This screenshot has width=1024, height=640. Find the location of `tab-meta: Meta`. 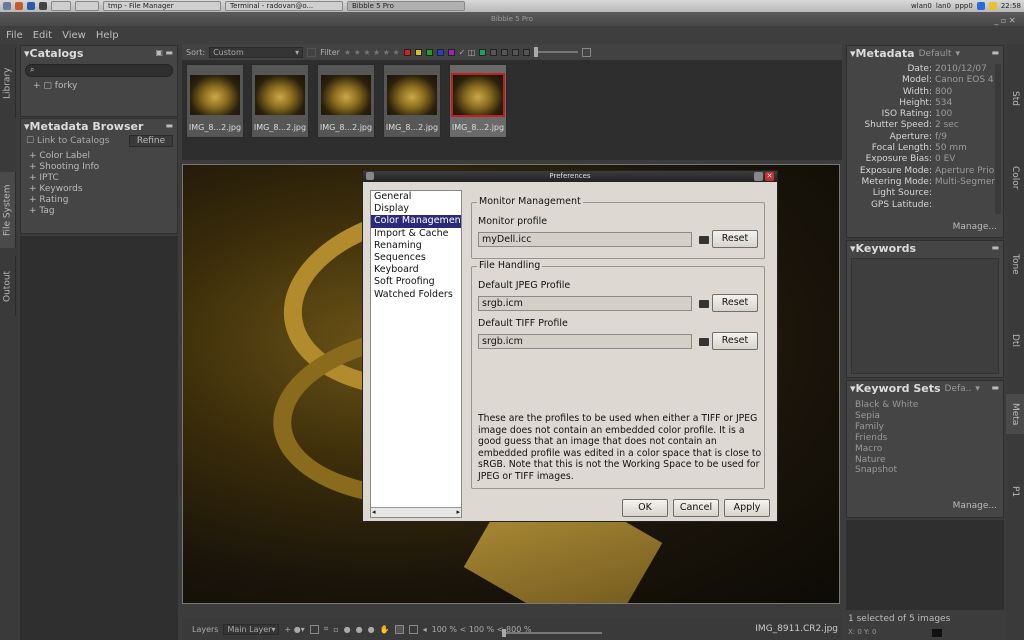

tab-meta: Meta is located at coordinates (1015, 414).